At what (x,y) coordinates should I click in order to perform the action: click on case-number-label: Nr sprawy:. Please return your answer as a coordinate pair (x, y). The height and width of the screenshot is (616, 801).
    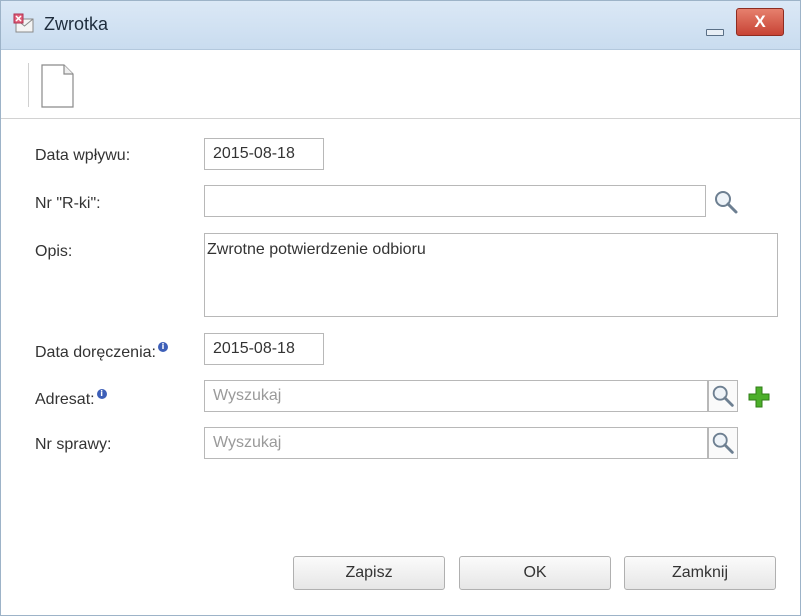
    Looking at the image, I should click on (73, 444).